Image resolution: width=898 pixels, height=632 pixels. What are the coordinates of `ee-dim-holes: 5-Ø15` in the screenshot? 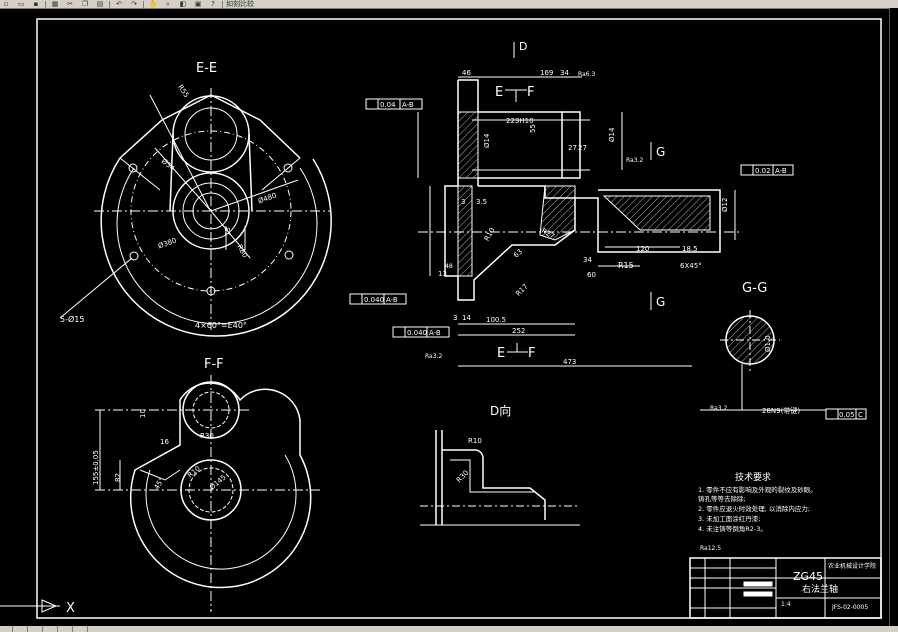 It's located at (72, 319).